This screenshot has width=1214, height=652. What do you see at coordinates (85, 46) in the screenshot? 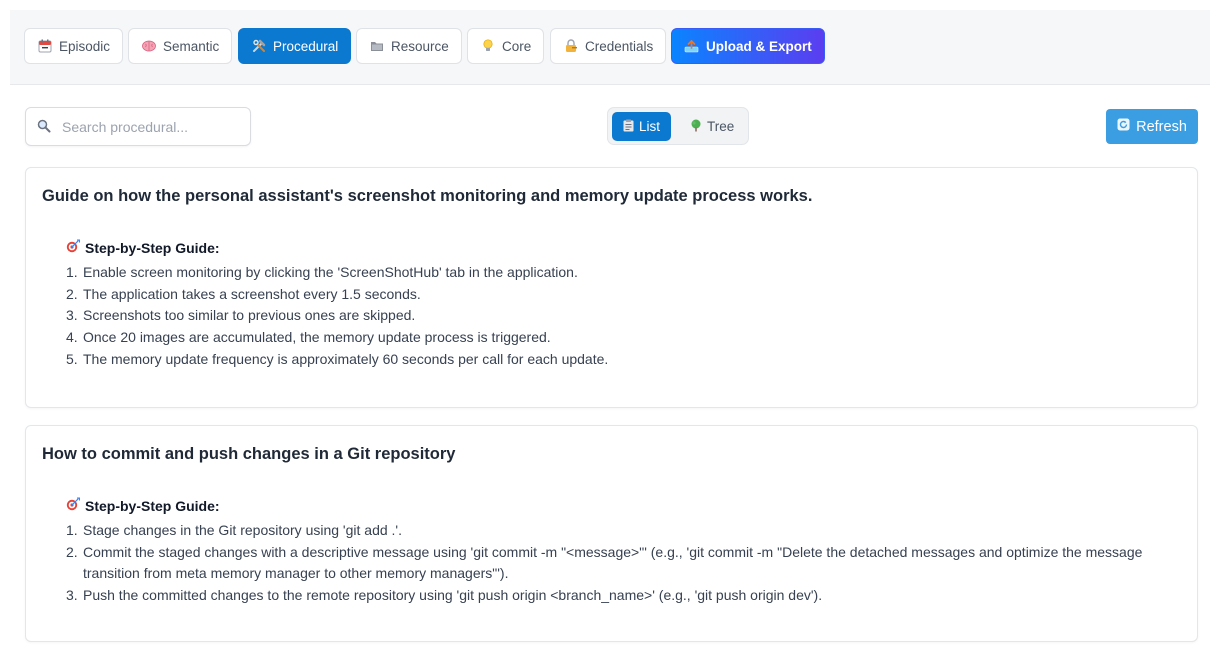
I see `tab-label: Episodic` at bounding box center [85, 46].